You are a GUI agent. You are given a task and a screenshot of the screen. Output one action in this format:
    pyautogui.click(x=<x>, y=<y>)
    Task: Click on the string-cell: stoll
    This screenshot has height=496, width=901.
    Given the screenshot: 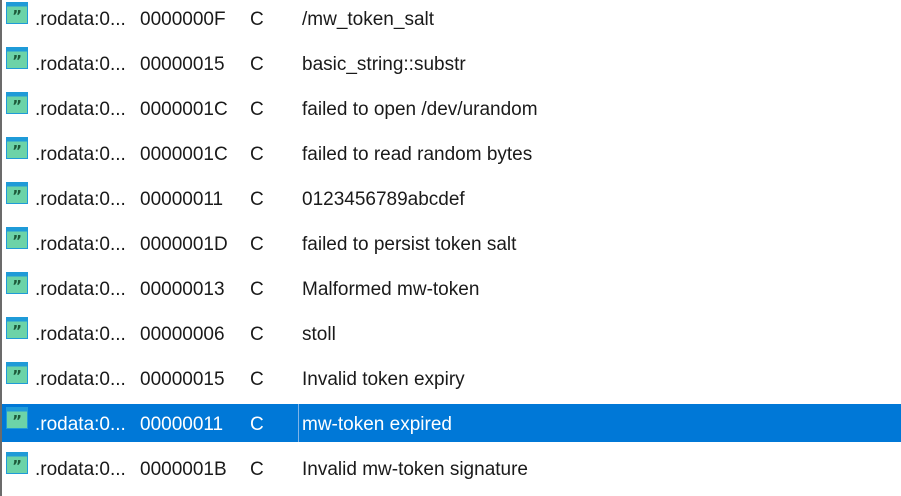 What is the action you would take?
    pyautogui.click(x=319, y=334)
    